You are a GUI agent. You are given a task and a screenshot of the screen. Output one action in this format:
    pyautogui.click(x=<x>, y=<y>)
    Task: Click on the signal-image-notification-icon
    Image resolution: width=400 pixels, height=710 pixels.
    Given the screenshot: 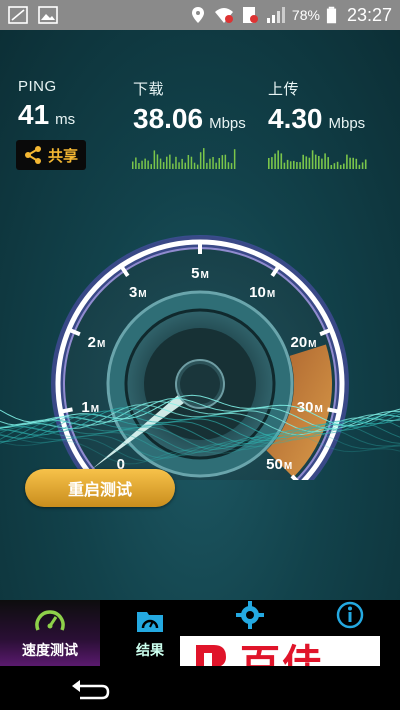 What is the action you would take?
    pyautogui.click(x=18, y=15)
    